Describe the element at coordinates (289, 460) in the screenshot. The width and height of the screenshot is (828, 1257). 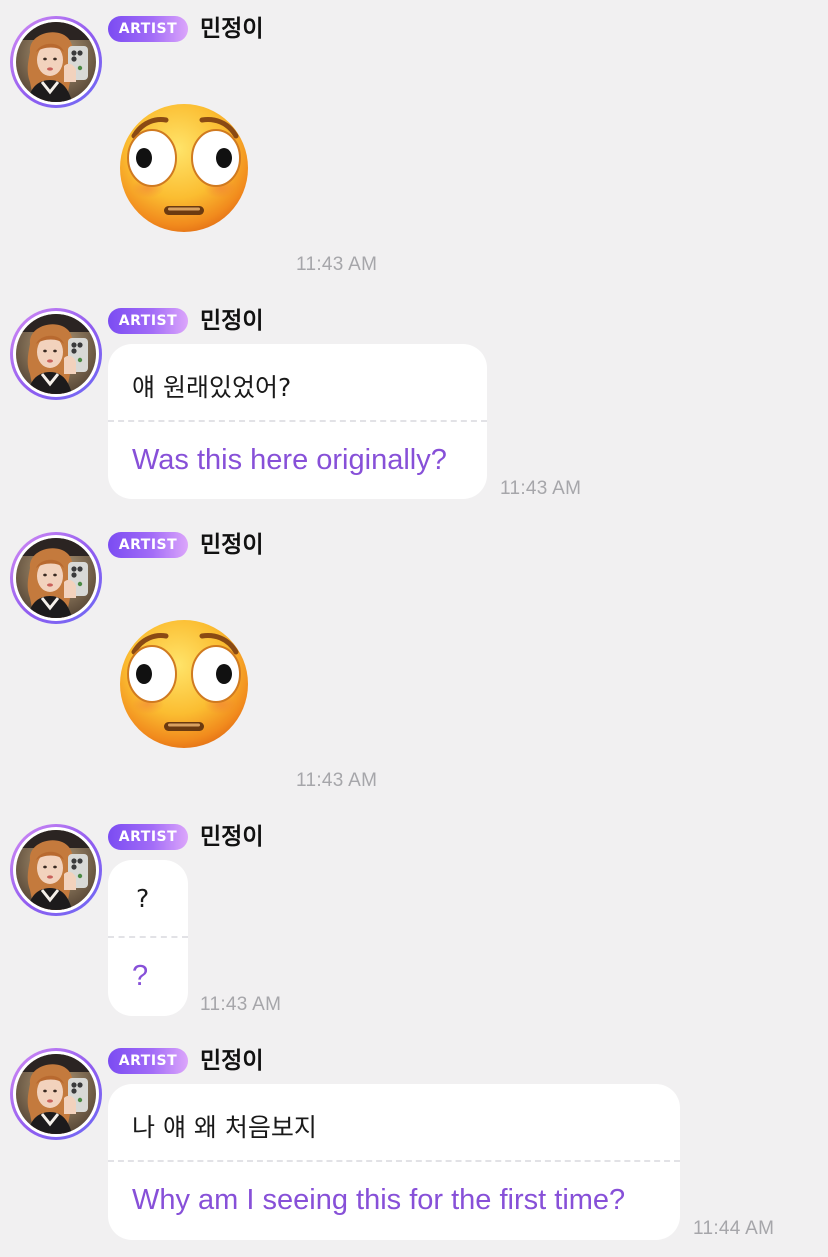
I see `translated-text: Was this here originally?` at that location.